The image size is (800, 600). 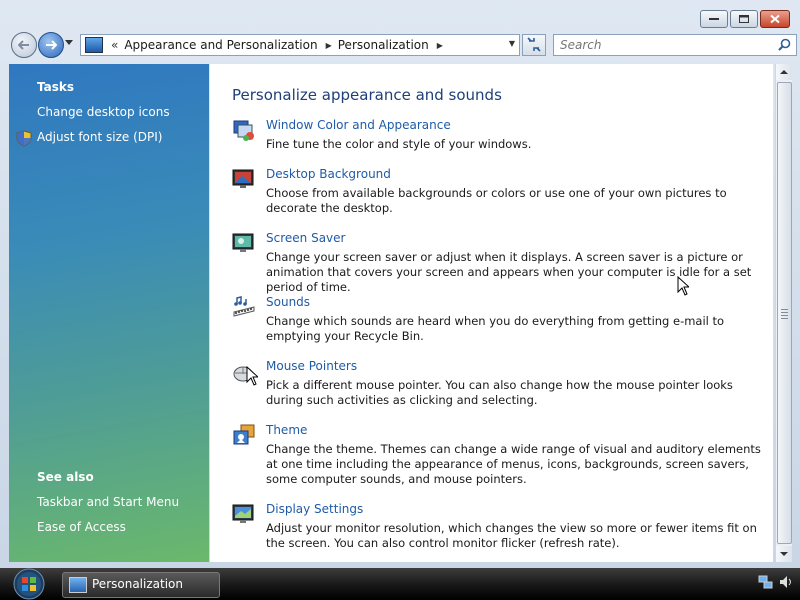 What do you see at coordinates (108, 502) in the screenshot?
I see `taskbar-start-menu-link: Taskbar and Start Menu` at bounding box center [108, 502].